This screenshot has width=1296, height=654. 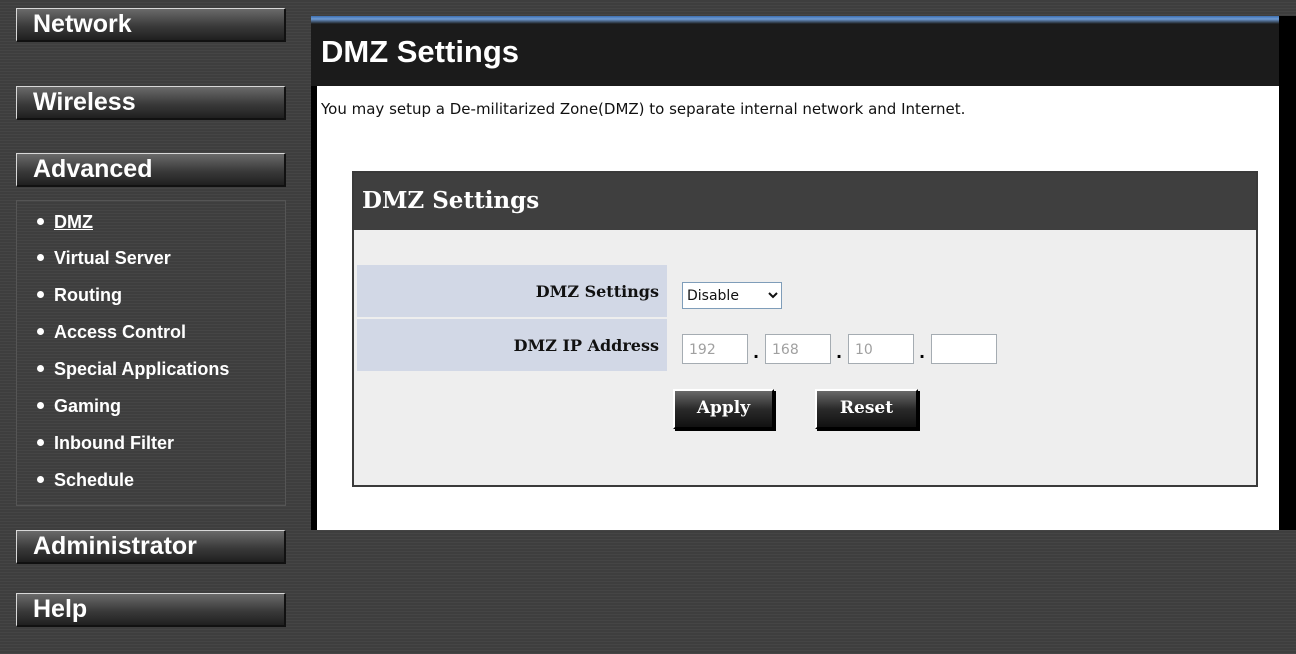 What do you see at coordinates (151, 547) in the screenshot?
I see `menu-administrator-button: Administrator` at bounding box center [151, 547].